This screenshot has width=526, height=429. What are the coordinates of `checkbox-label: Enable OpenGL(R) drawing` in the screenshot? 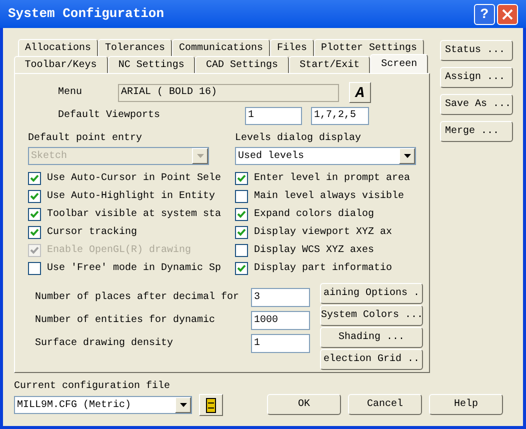 It's located at (119, 251).